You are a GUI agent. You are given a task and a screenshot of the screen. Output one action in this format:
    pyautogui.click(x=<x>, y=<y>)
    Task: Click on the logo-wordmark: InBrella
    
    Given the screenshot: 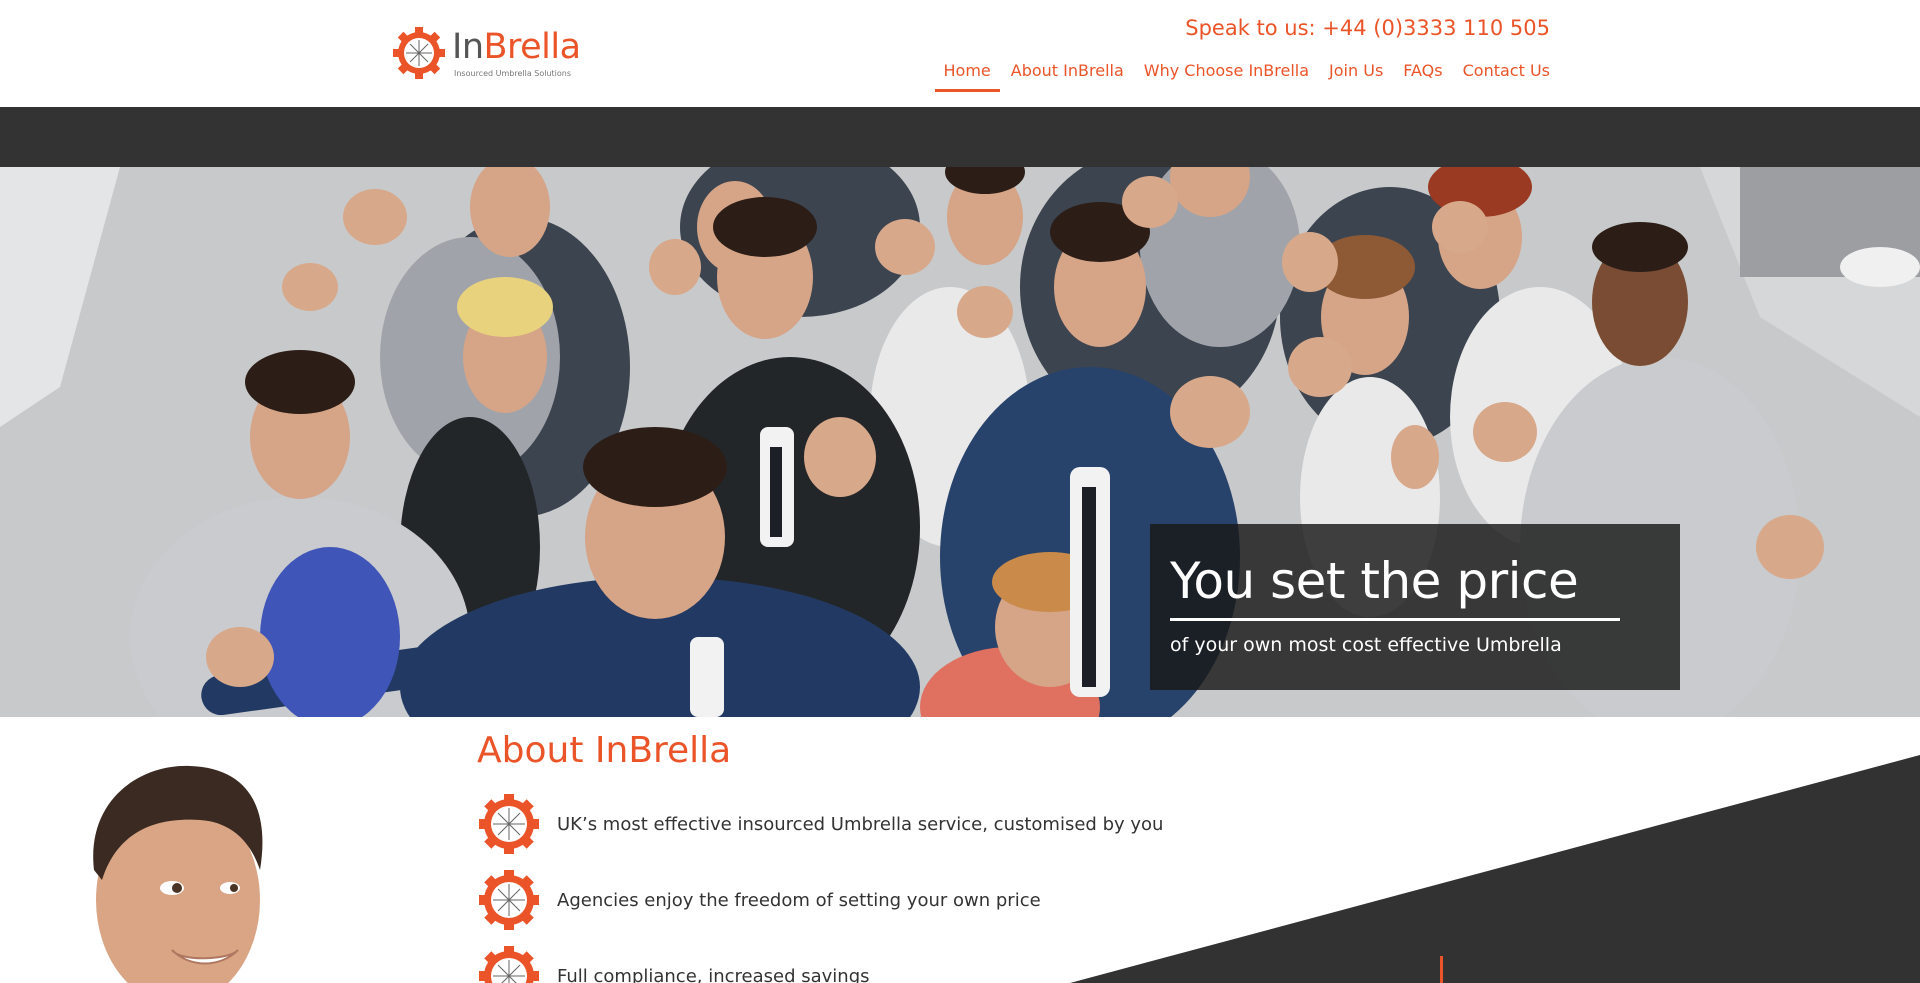 What is the action you would take?
    pyautogui.click(x=516, y=47)
    